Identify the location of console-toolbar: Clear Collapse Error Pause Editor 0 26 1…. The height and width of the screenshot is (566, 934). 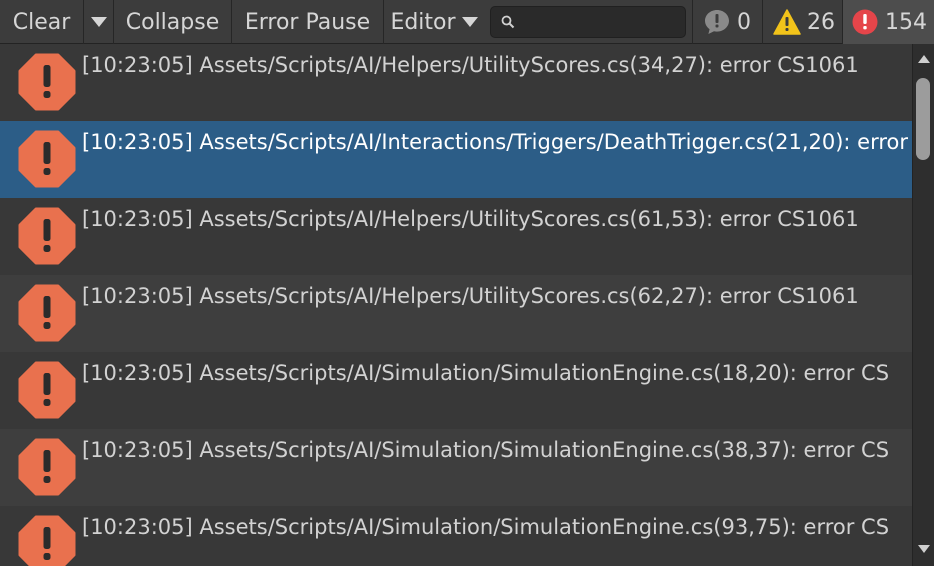
(467, 22).